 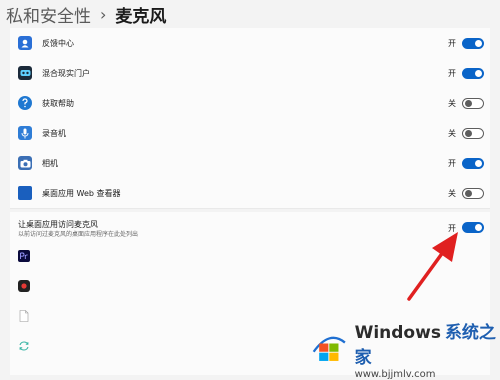 I want to click on watermark-brand: Windows, so click(x=397, y=332).